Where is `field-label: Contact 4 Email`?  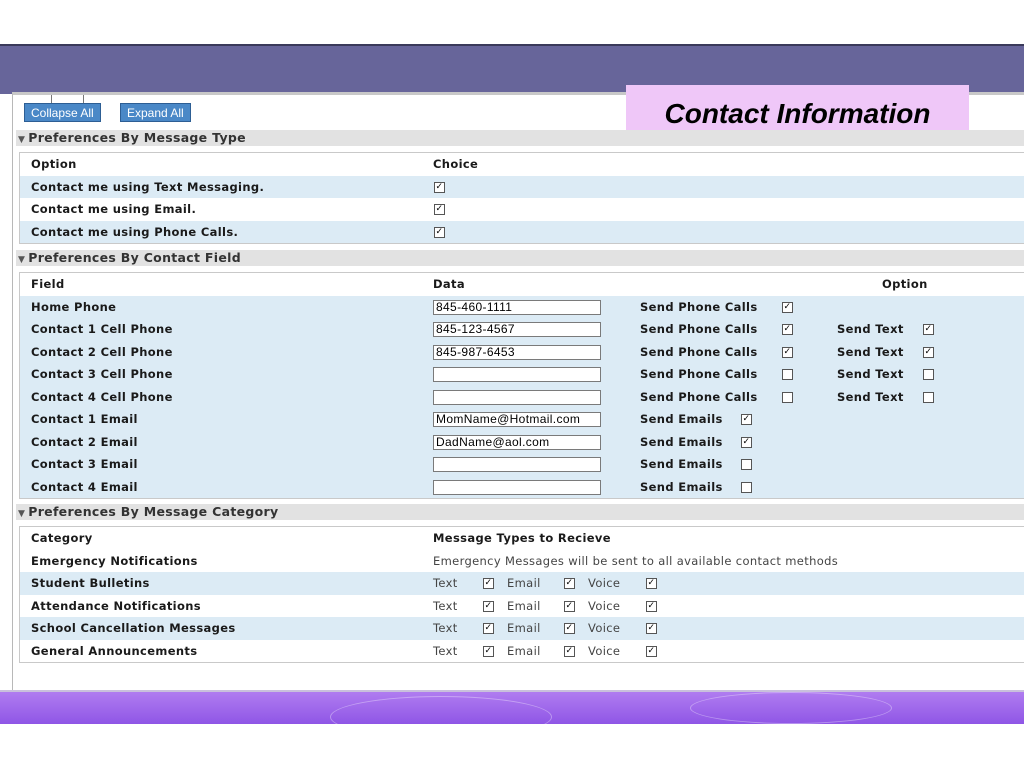 field-label: Contact 4 Email is located at coordinates (84, 486).